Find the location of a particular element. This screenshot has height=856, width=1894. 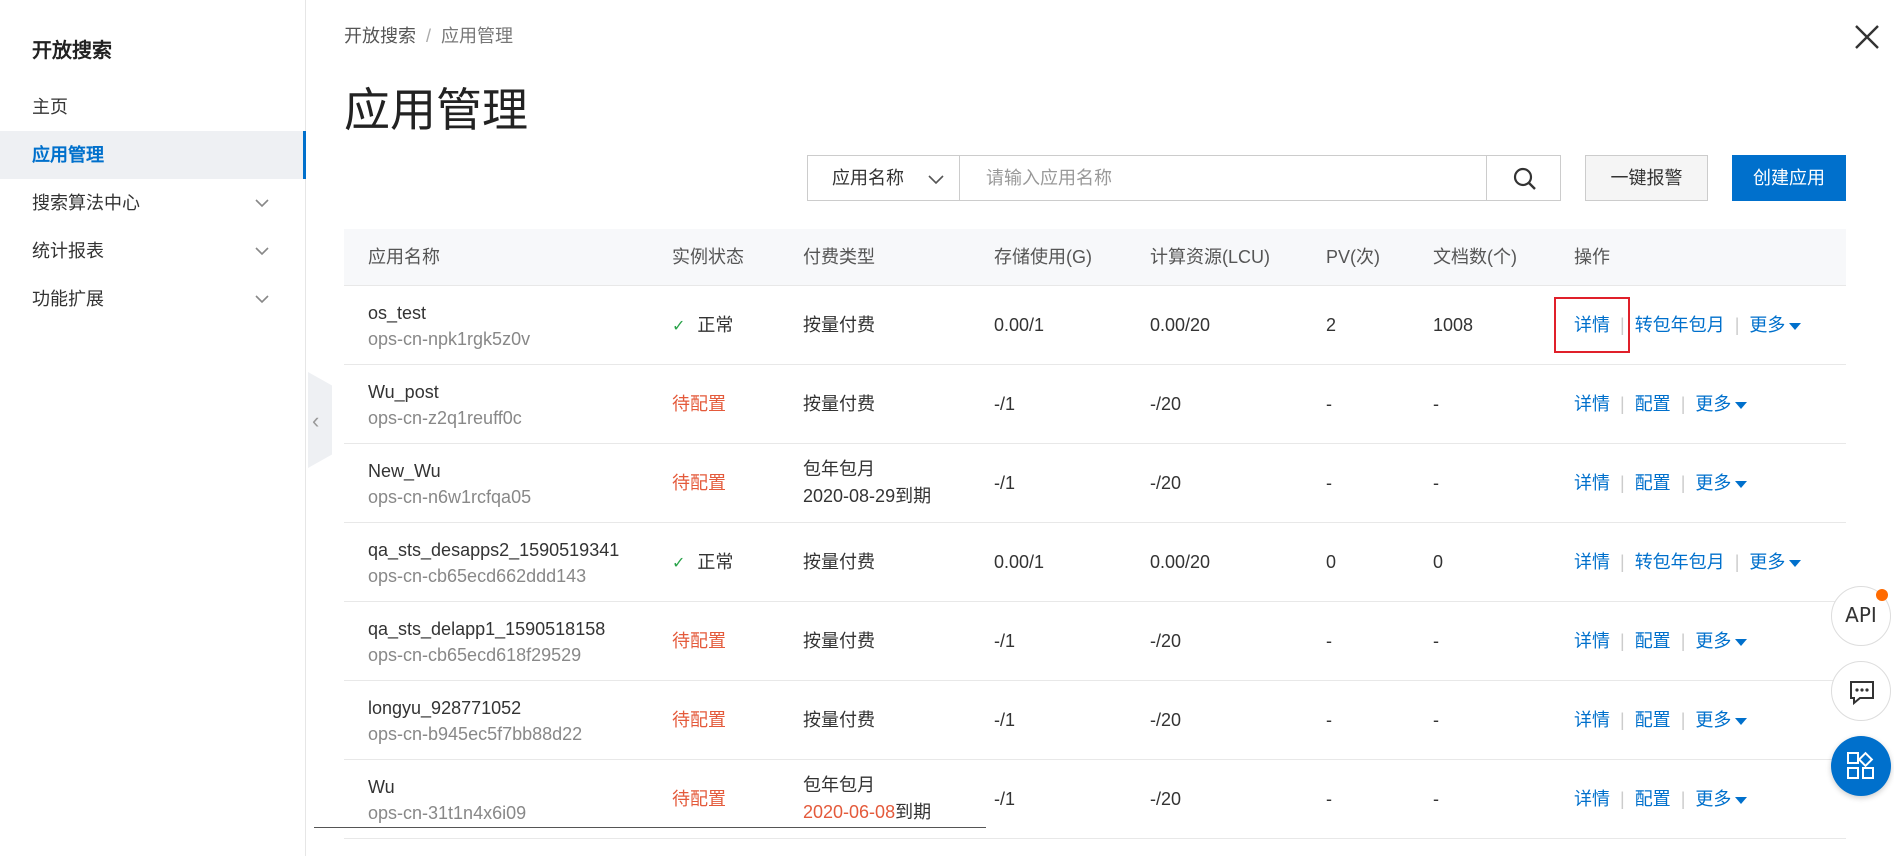

app-name: Wu_post is located at coordinates (403, 392).